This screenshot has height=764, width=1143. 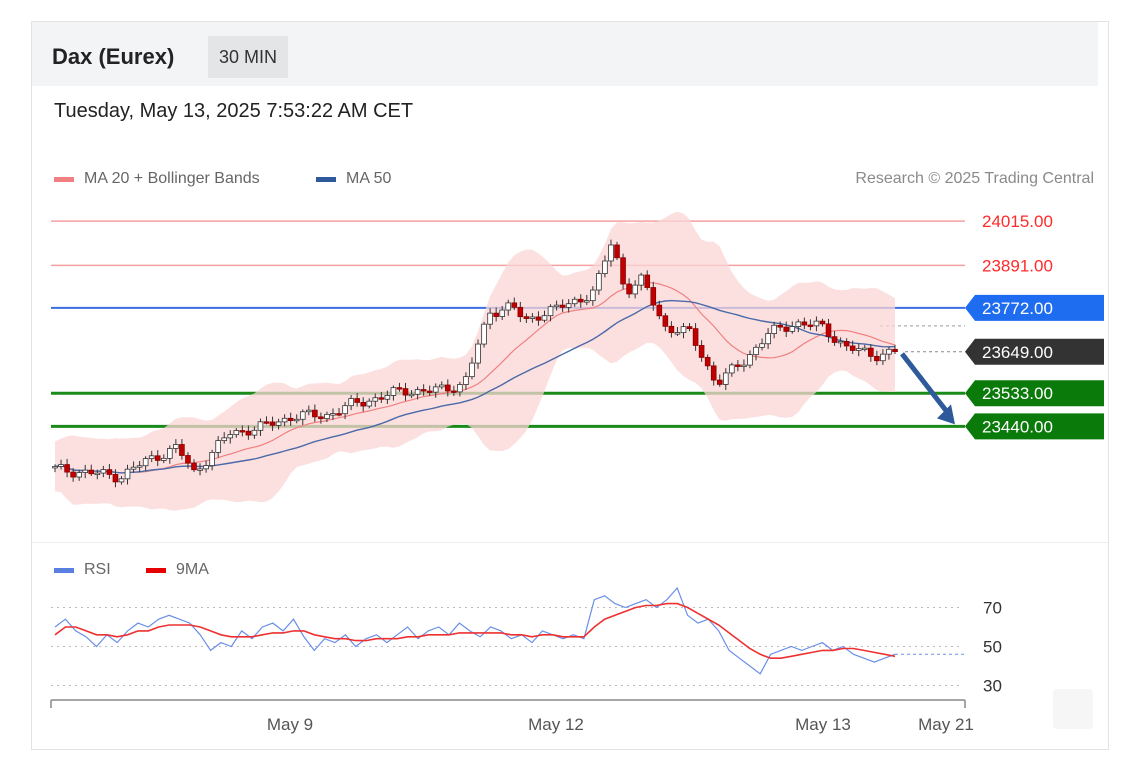 What do you see at coordinates (1073, 709) in the screenshot?
I see `corner-button` at bounding box center [1073, 709].